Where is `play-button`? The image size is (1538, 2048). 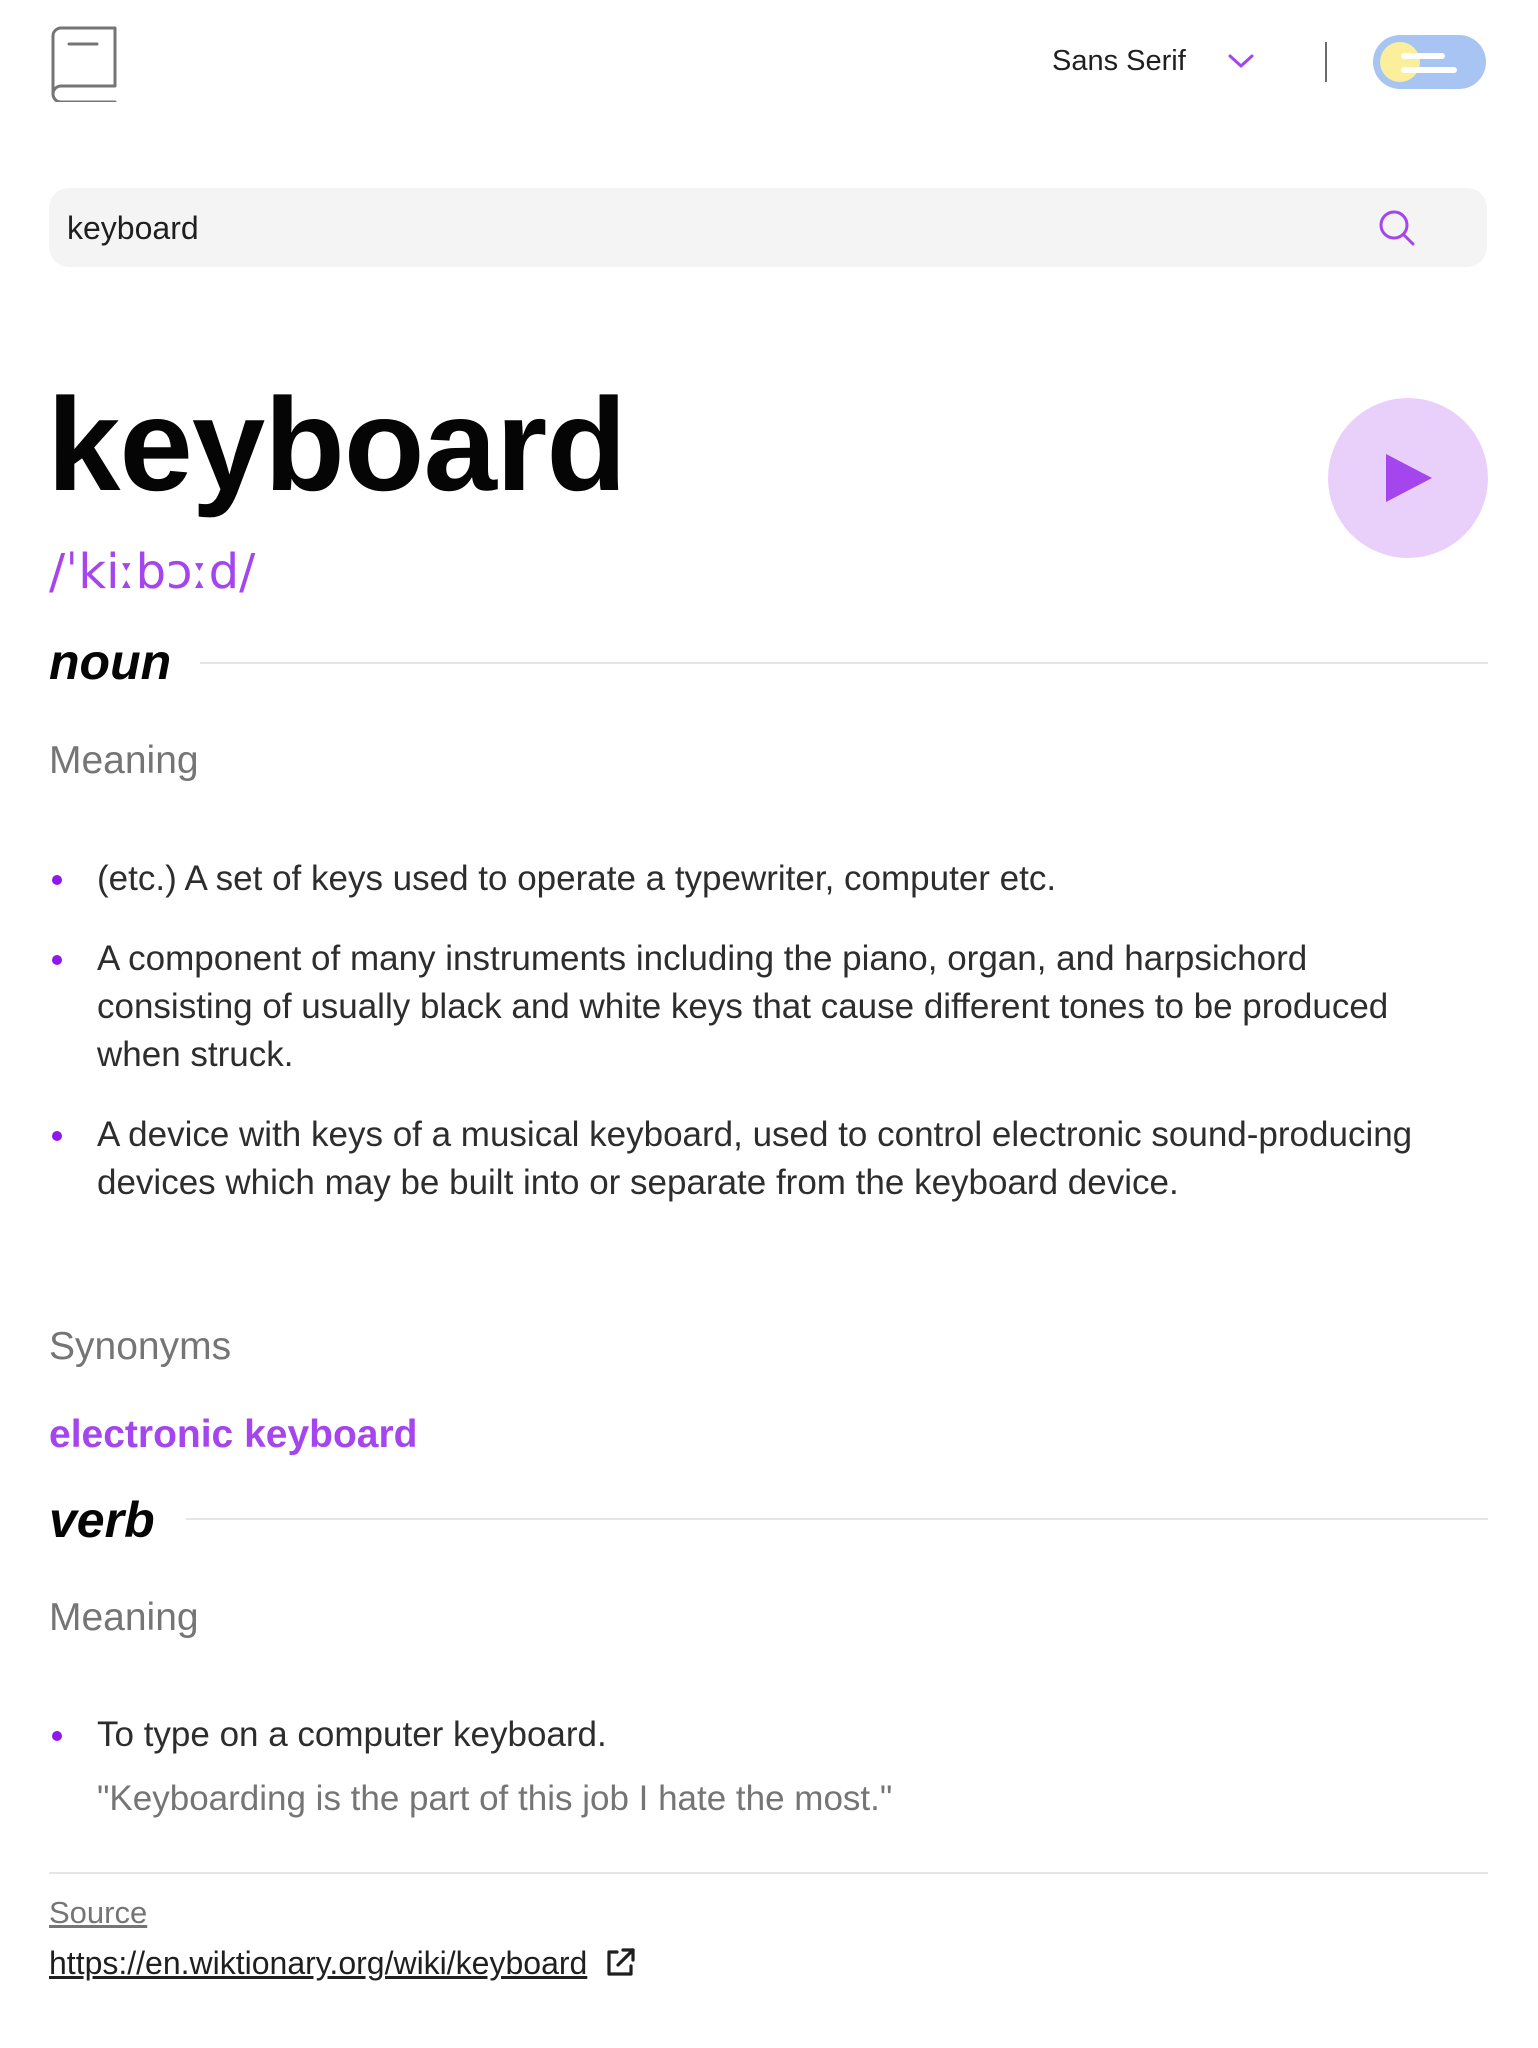
play-button is located at coordinates (1408, 478).